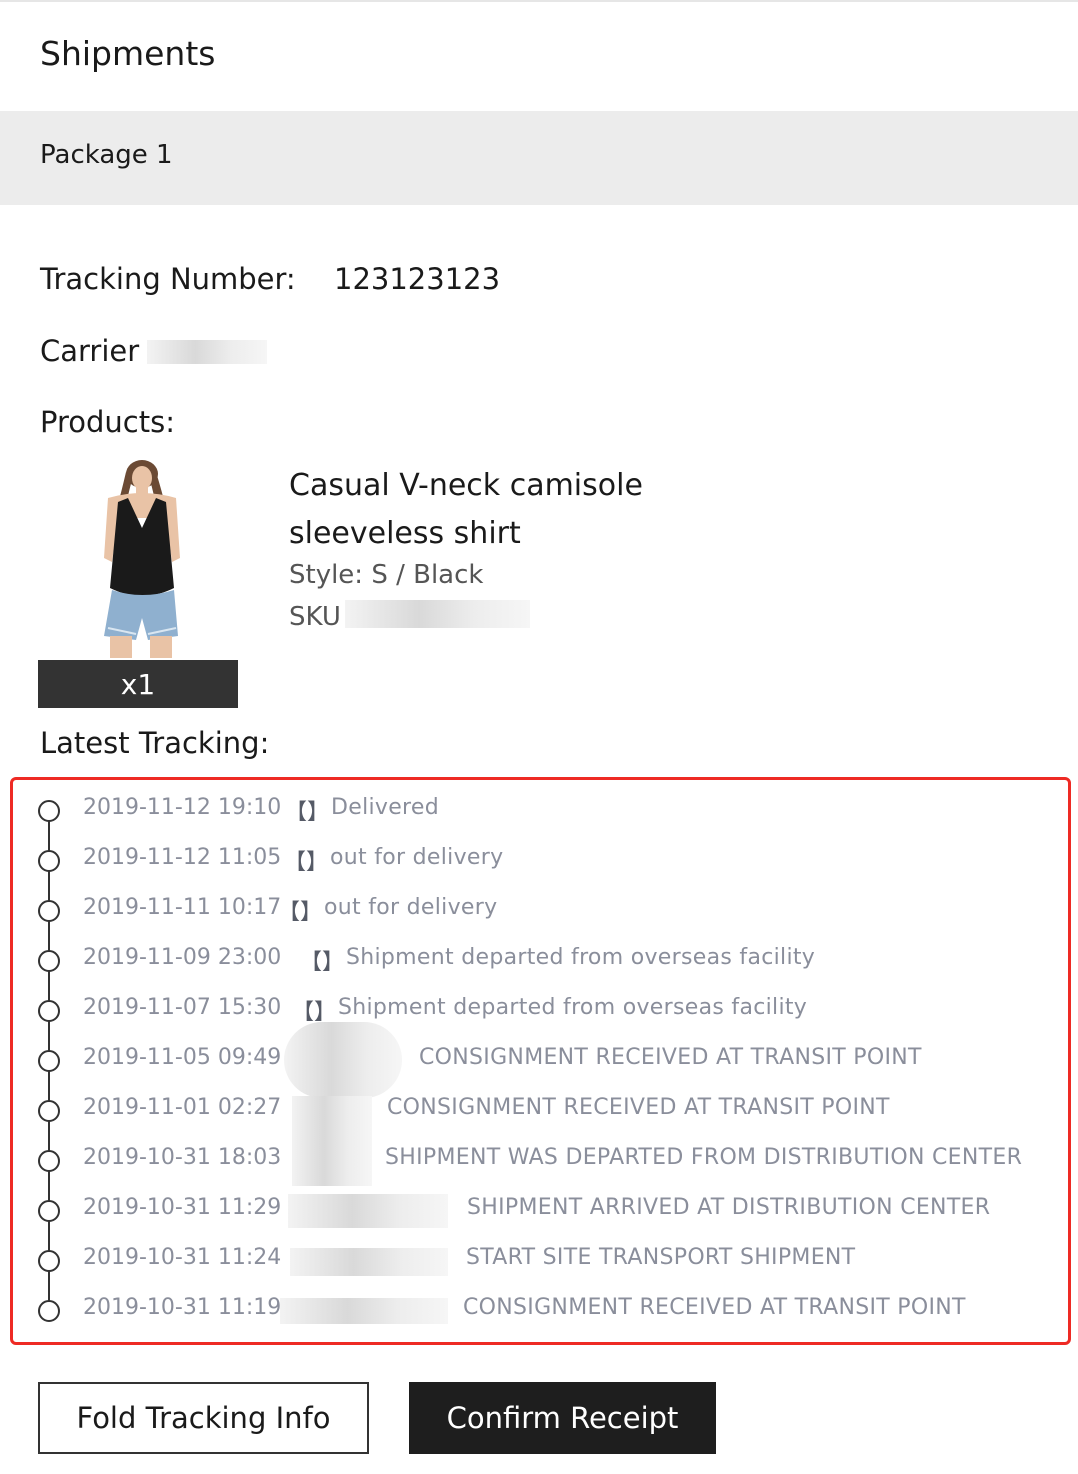 This screenshot has width=1078, height=1474. What do you see at coordinates (562, 1418) in the screenshot?
I see `confirm-receipt-button: Confirm Receipt` at bounding box center [562, 1418].